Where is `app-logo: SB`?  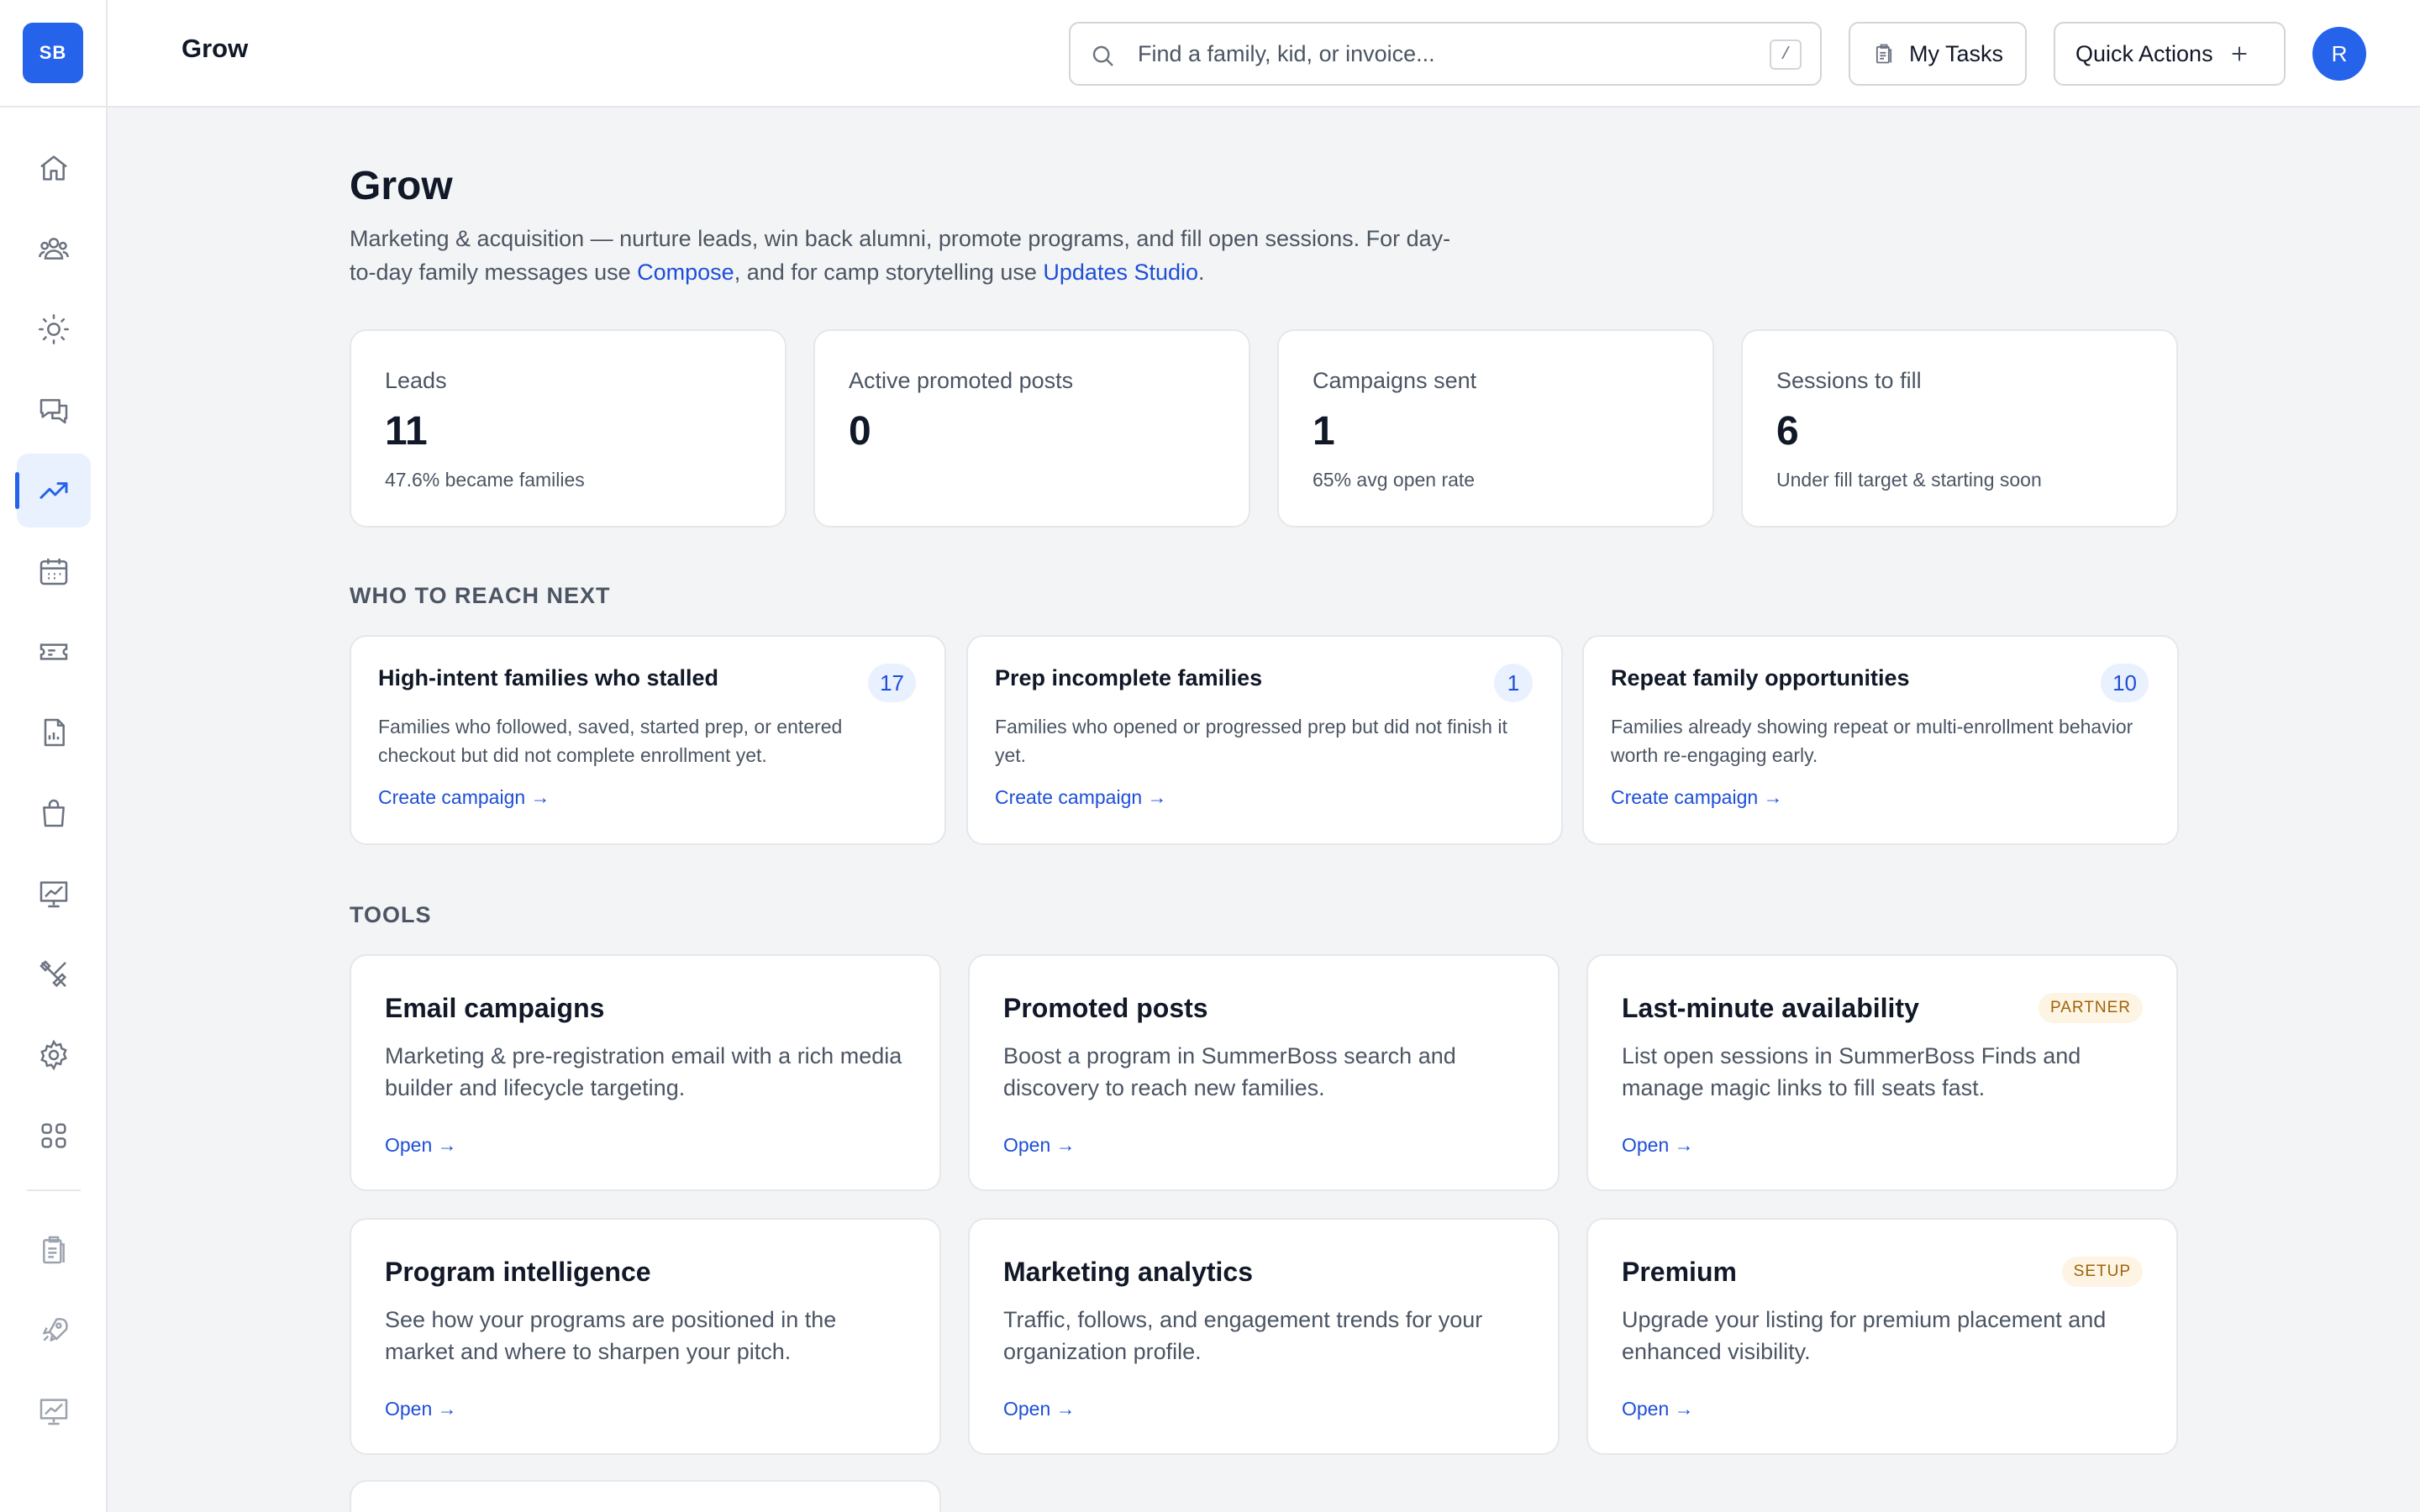 app-logo: SB is located at coordinates (53, 53).